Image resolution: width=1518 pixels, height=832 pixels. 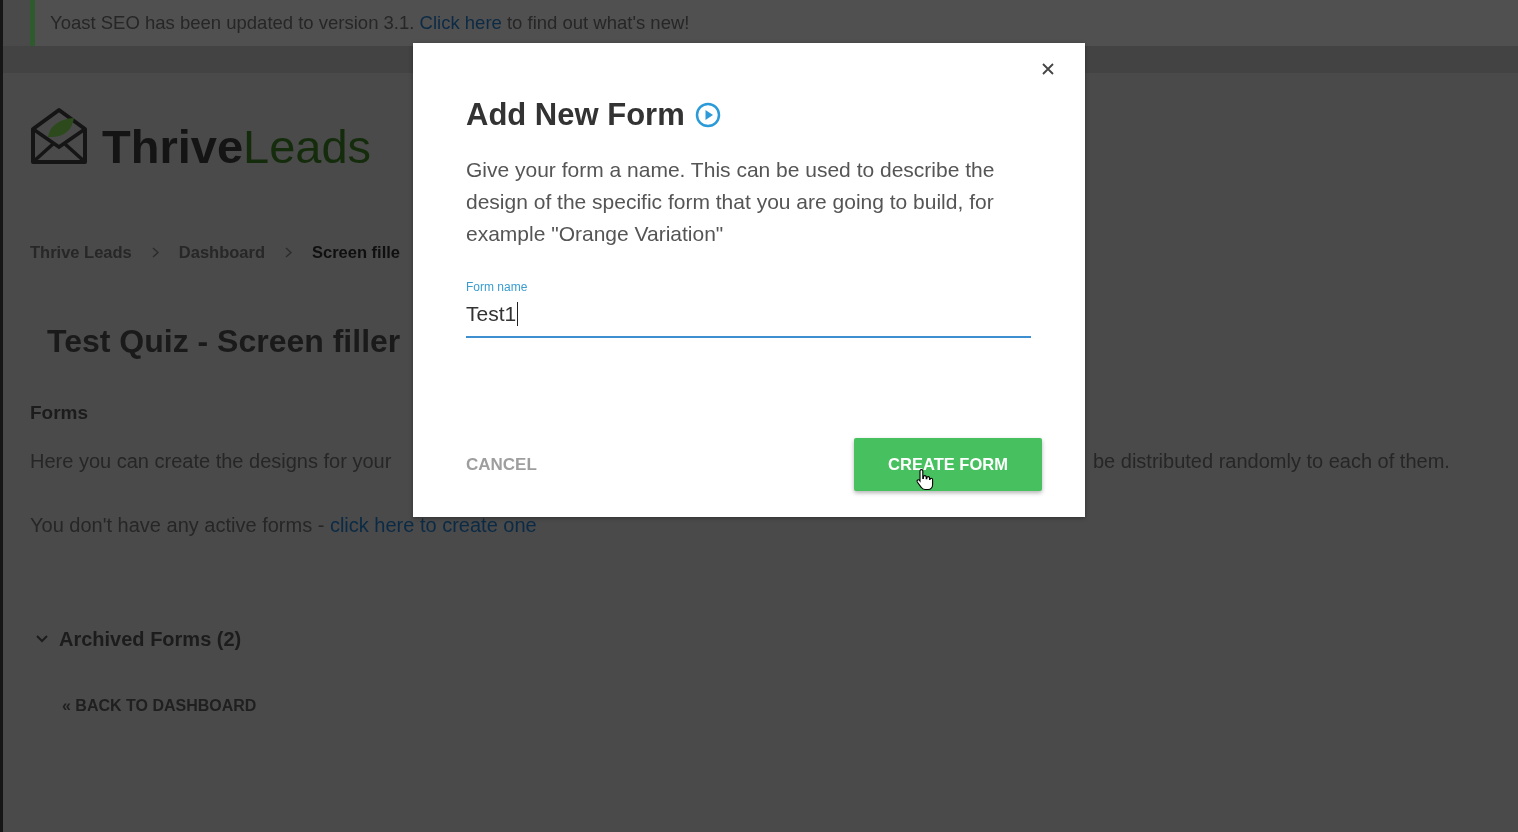 What do you see at coordinates (497, 287) in the screenshot?
I see `field-label: Form name` at bounding box center [497, 287].